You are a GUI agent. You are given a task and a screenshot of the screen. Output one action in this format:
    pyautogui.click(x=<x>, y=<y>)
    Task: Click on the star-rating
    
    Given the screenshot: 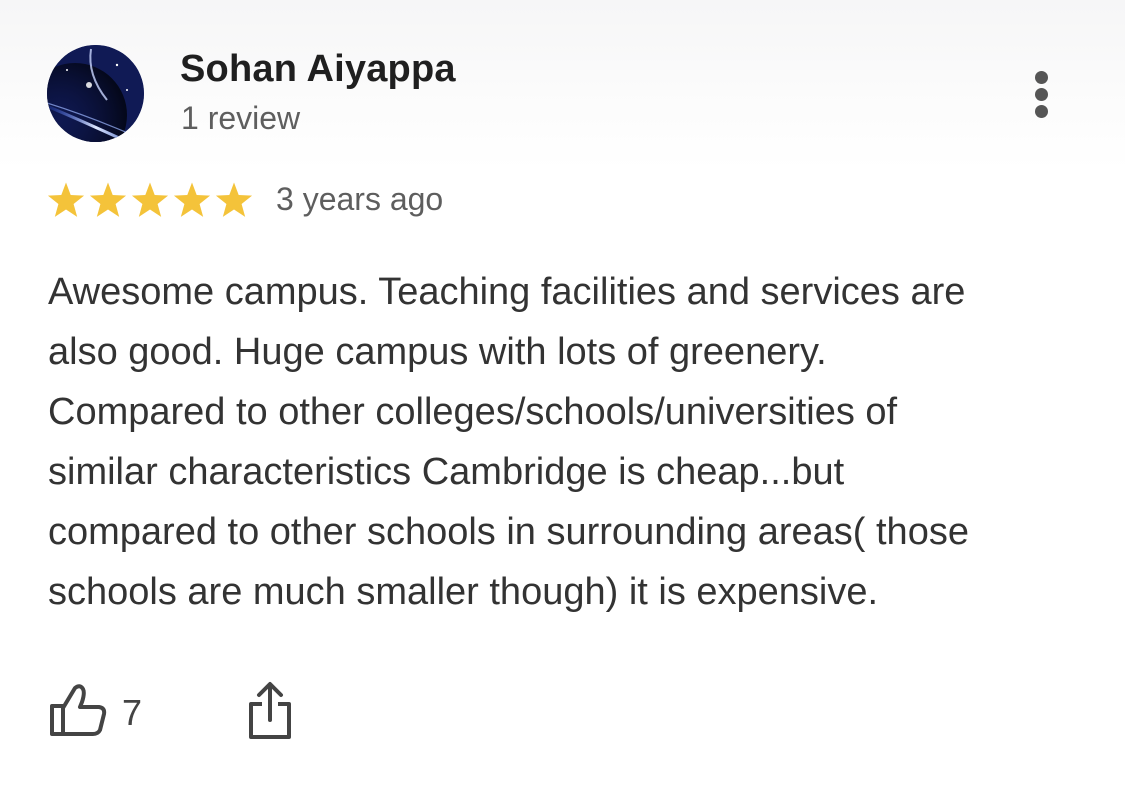 What is the action you would take?
    pyautogui.click(x=150, y=199)
    